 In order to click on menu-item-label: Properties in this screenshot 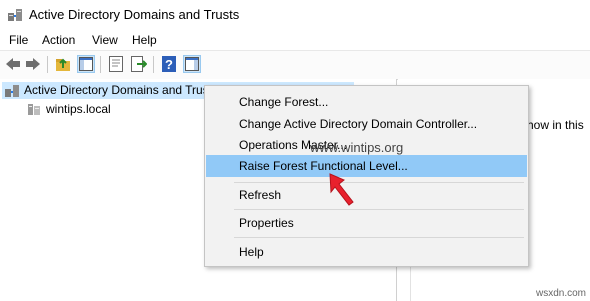, I will do `click(266, 223)`.